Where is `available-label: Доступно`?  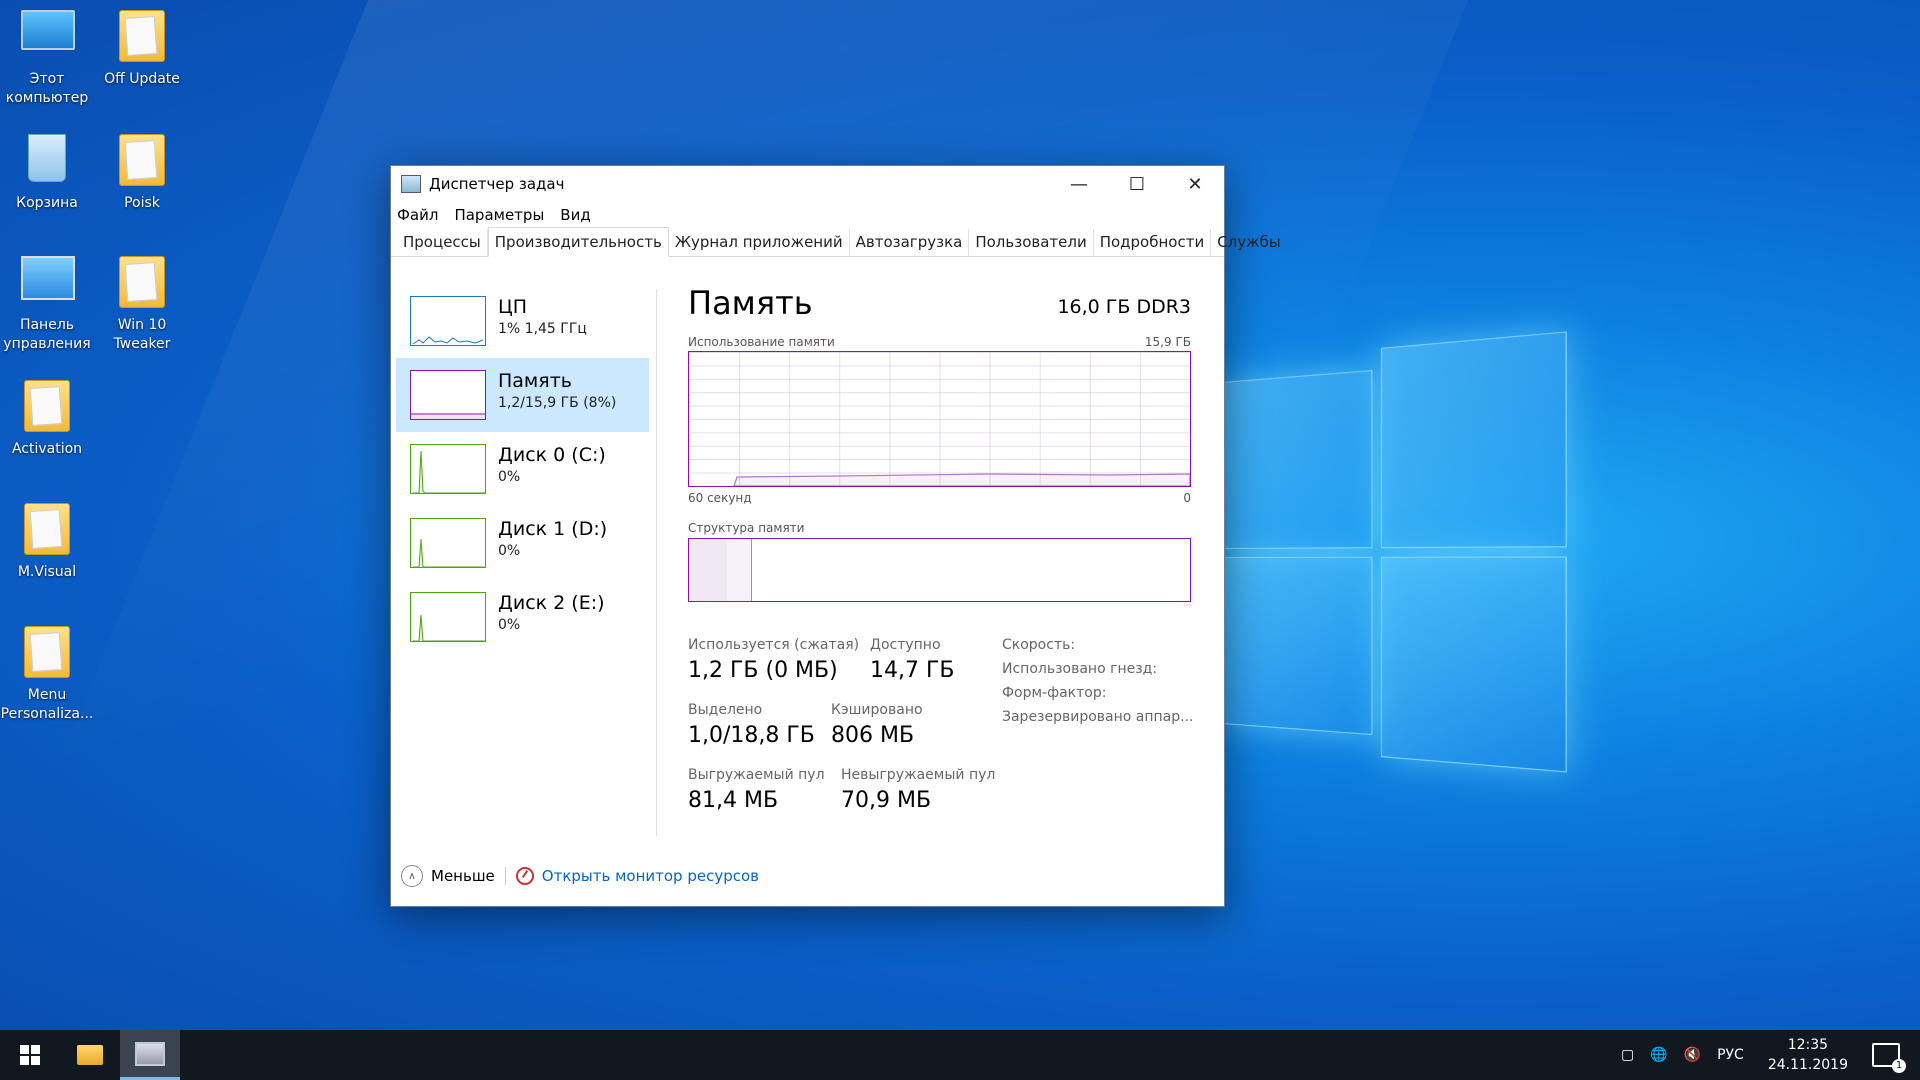
available-label: Доступно is located at coordinates (905, 645).